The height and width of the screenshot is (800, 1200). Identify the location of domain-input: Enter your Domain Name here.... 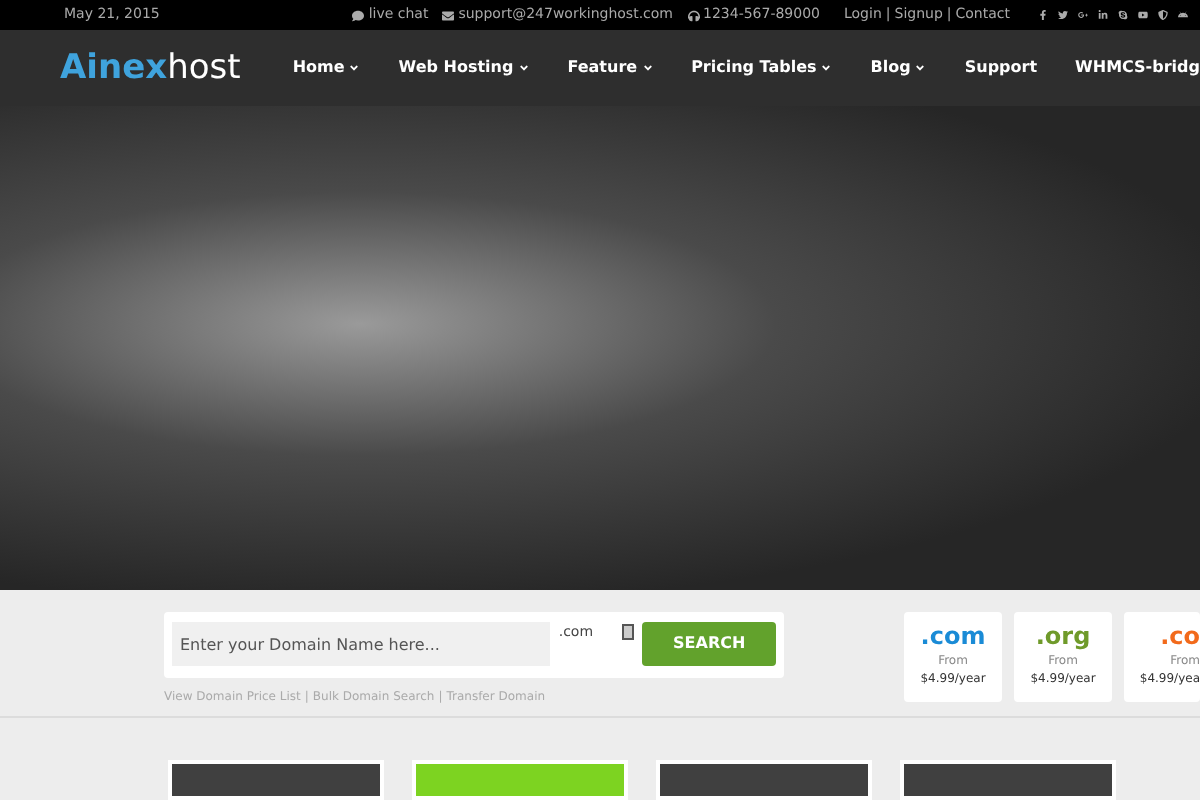
(361, 644).